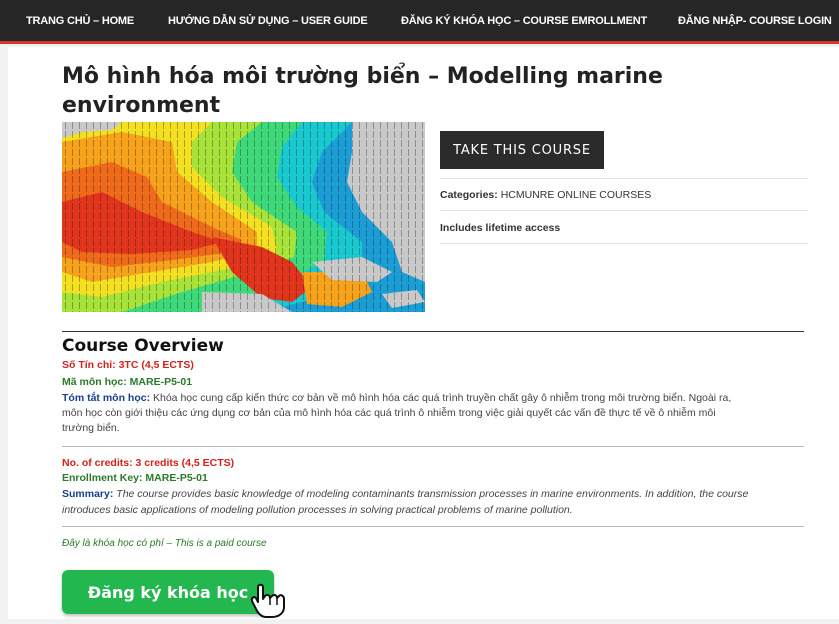  What do you see at coordinates (91, 428) in the screenshot?
I see `summary-vi-text-3: trường biển.` at bounding box center [91, 428].